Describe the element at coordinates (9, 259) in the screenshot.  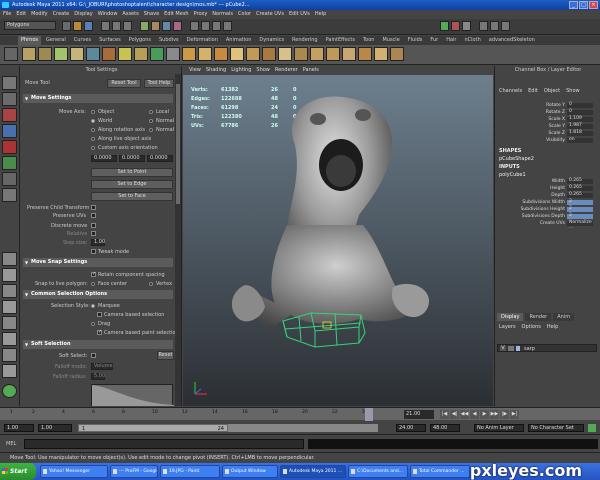
I see `layout-single-icon` at that location.